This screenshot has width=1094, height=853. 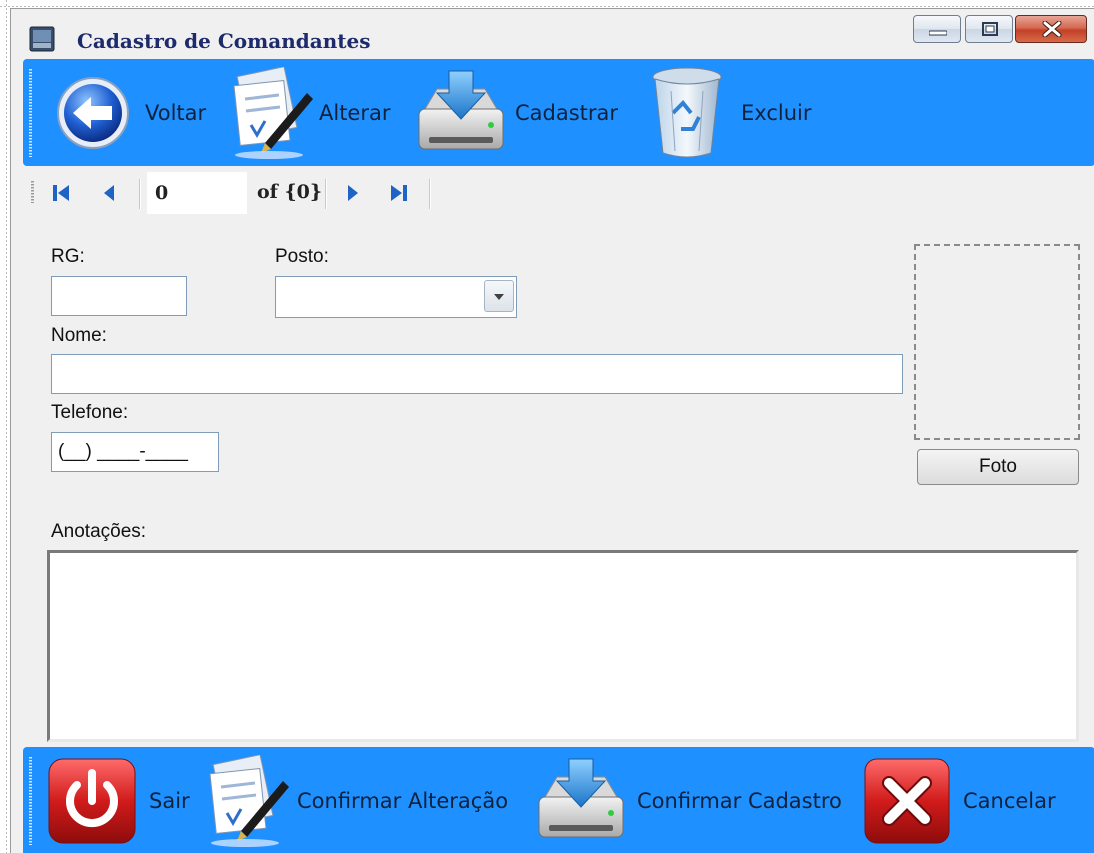 I want to click on rg-label: RG:, so click(x=68, y=256).